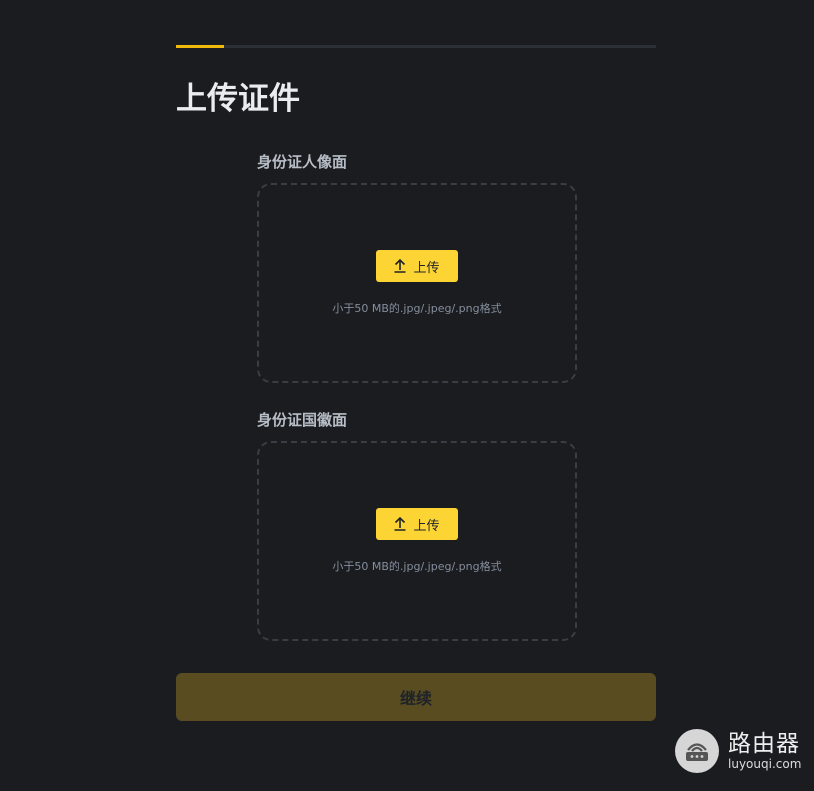 This screenshot has width=814, height=791. What do you see at coordinates (426, 268) in the screenshot?
I see `front-upload-label: 上传` at bounding box center [426, 268].